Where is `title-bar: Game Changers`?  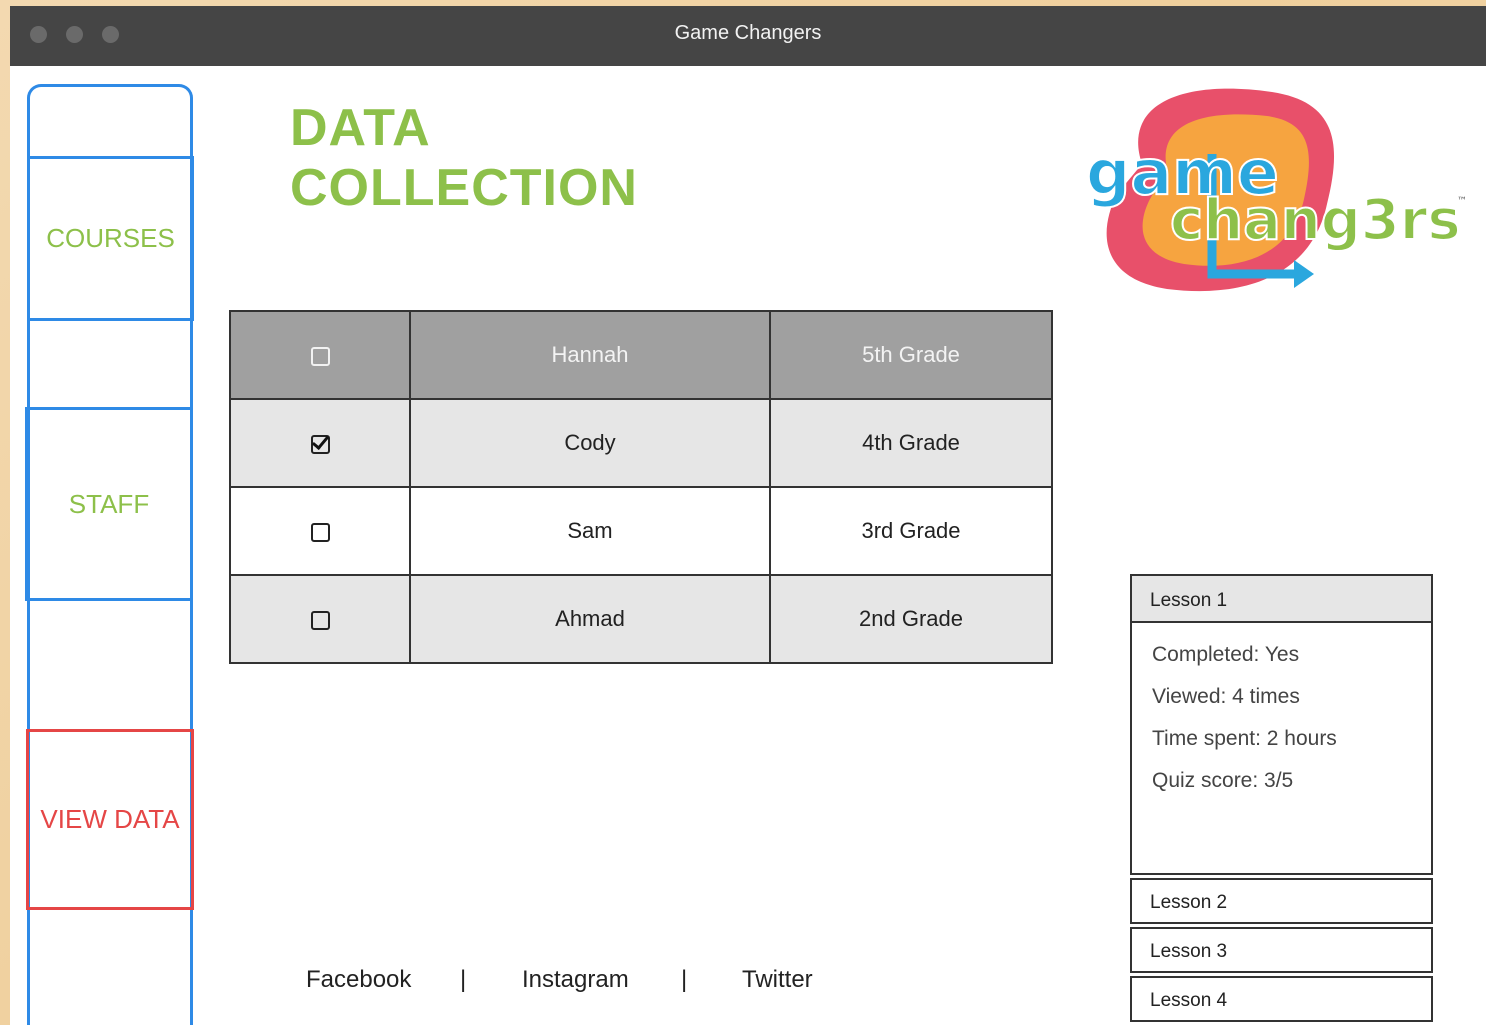 title-bar: Game Changers is located at coordinates (748, 36).